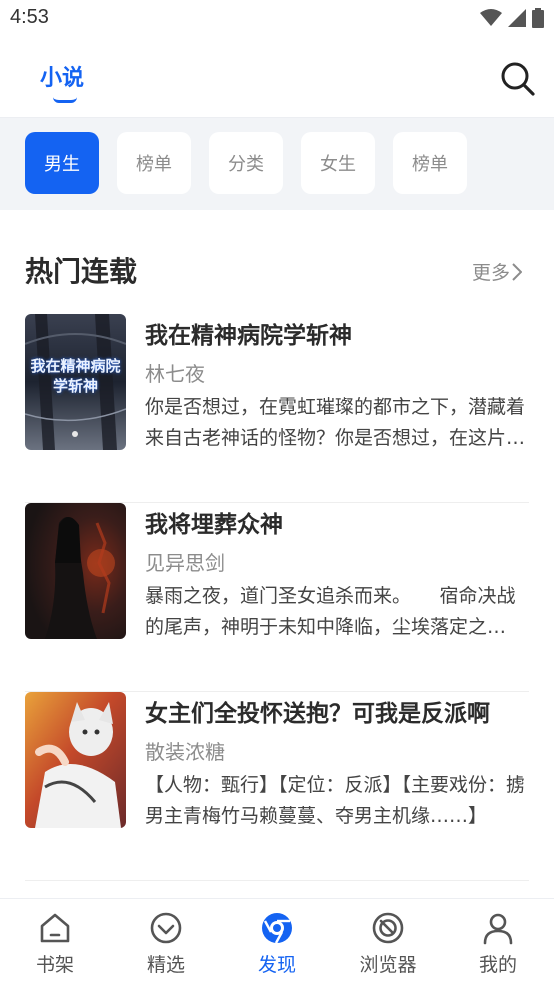 This screenshot has width=554, height=986. Describe the element at coordinates (276, 965) in the screenshot. I see `tab-label: 发现` at that location.